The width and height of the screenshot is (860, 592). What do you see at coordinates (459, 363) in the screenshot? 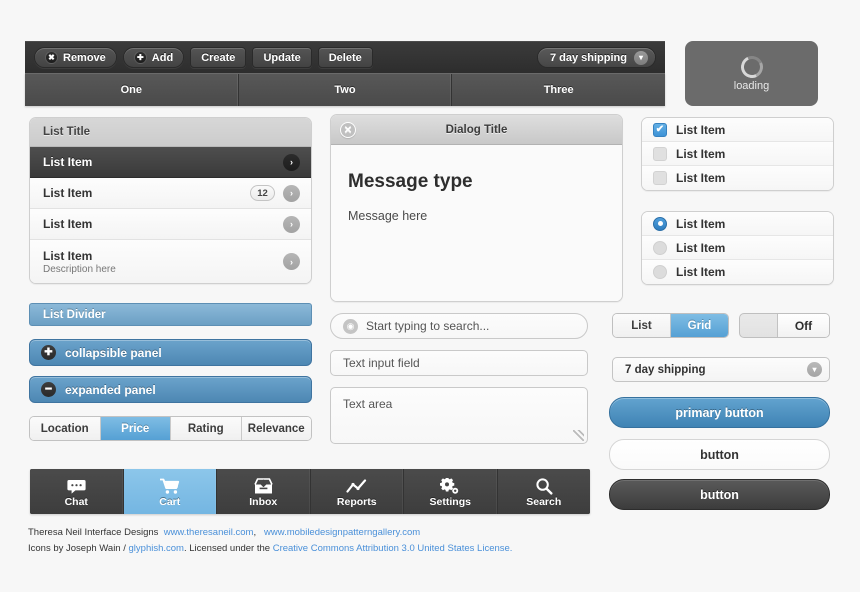
I see `text-input-field: Text input field` at bounding box center [459, 363].